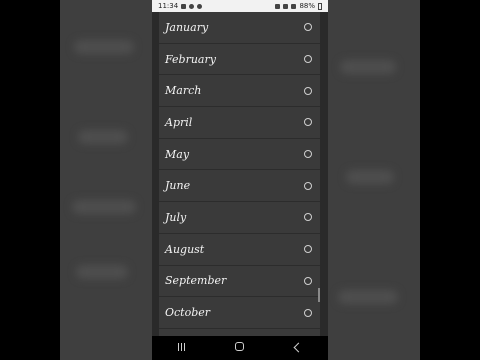  I want to click on month-option-august: August, so click(239, 250).